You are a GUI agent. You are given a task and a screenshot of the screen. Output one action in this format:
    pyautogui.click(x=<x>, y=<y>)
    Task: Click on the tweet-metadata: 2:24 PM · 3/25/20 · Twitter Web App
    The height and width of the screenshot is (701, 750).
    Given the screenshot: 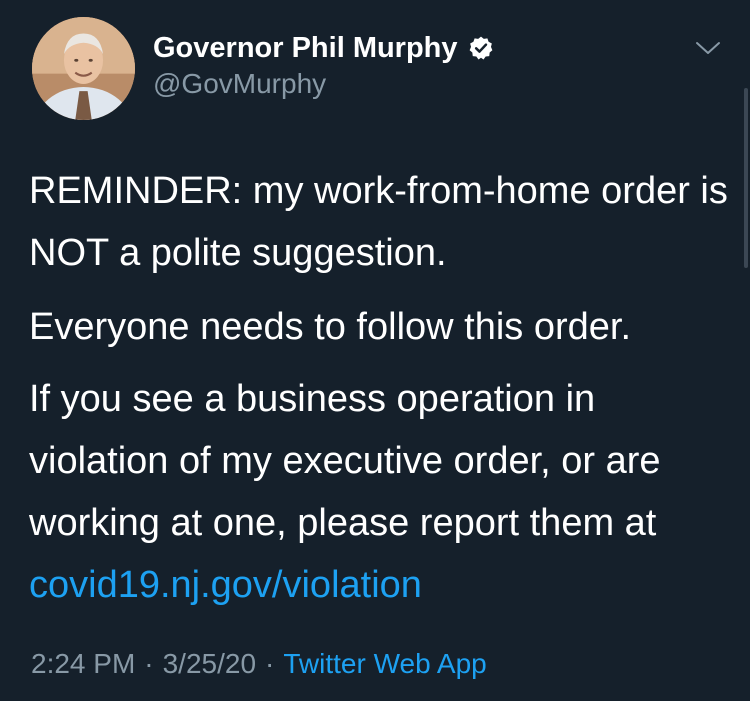 What is the action you would take?
    pyautogui.click(x=259, y=664)
    